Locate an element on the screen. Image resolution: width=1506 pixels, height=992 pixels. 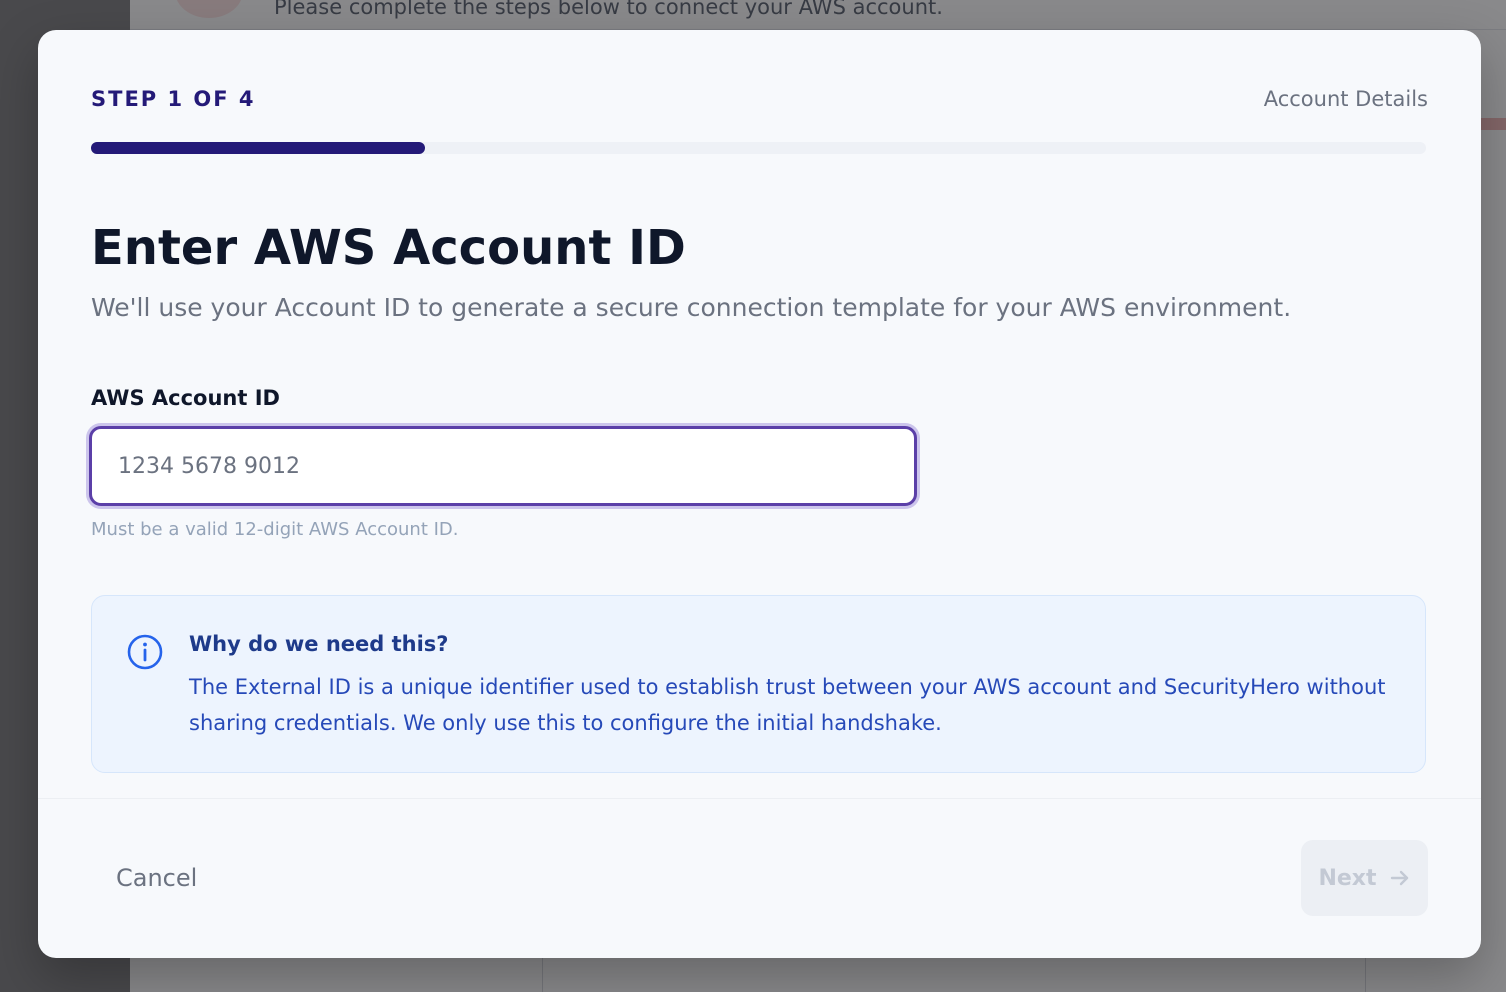
account-id-label: AWS Account ID is located at coordinates (185, 398).